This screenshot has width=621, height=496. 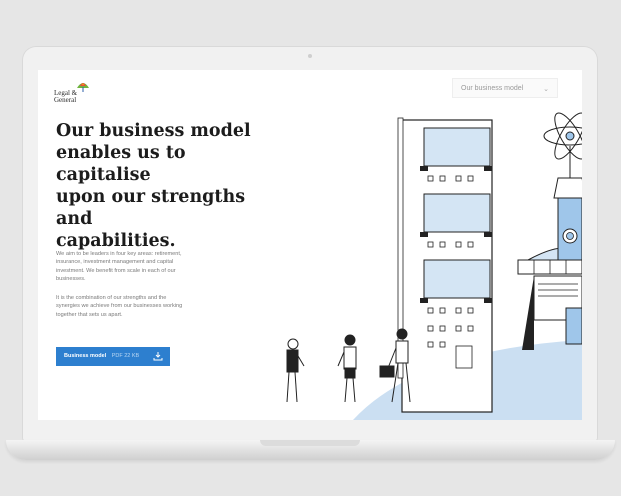 I want to click on cta-file-meta: PDF 22 KB, so click(x=125, y=356).